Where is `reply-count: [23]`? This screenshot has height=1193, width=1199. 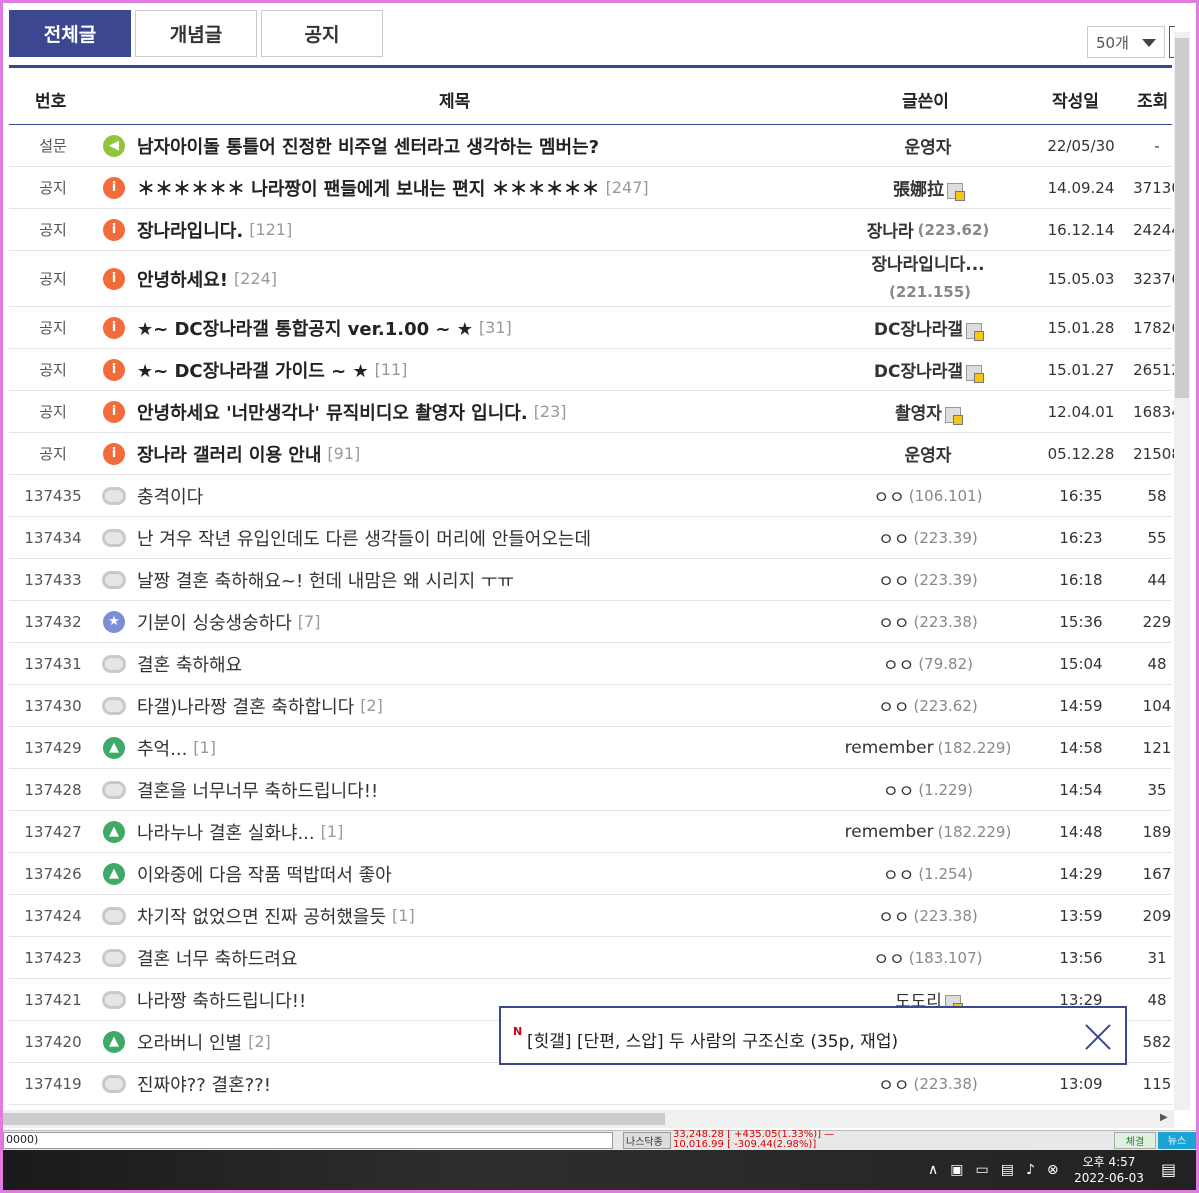
reply-count: [23] is located at coordinates (550, 411).